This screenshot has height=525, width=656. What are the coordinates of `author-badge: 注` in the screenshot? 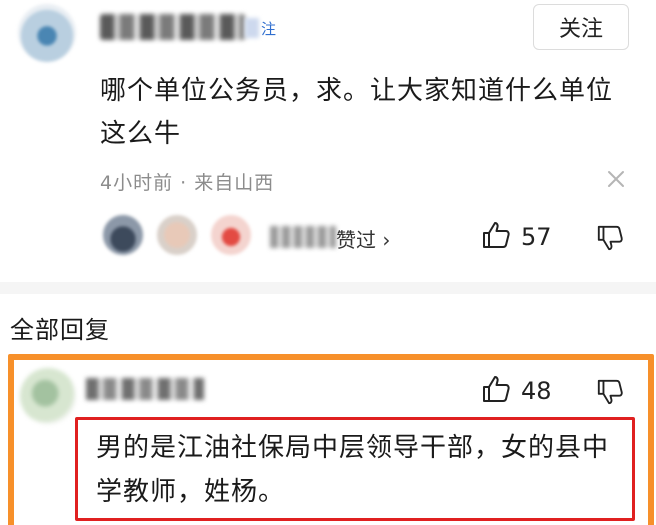 It's located at (268, 28).